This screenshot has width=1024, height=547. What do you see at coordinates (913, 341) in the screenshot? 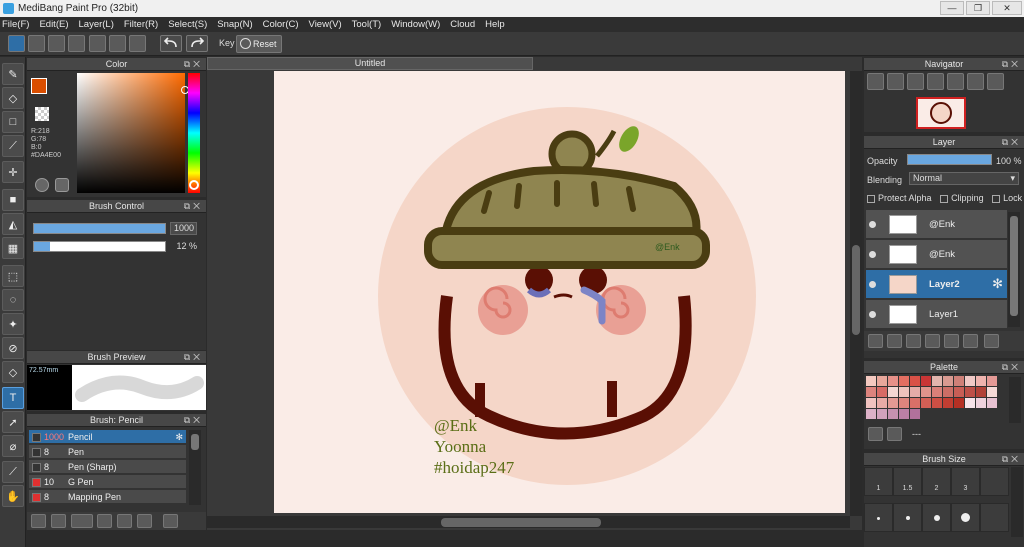
I see `new-8bit-layer-icon` at bounding box center [913, 341].